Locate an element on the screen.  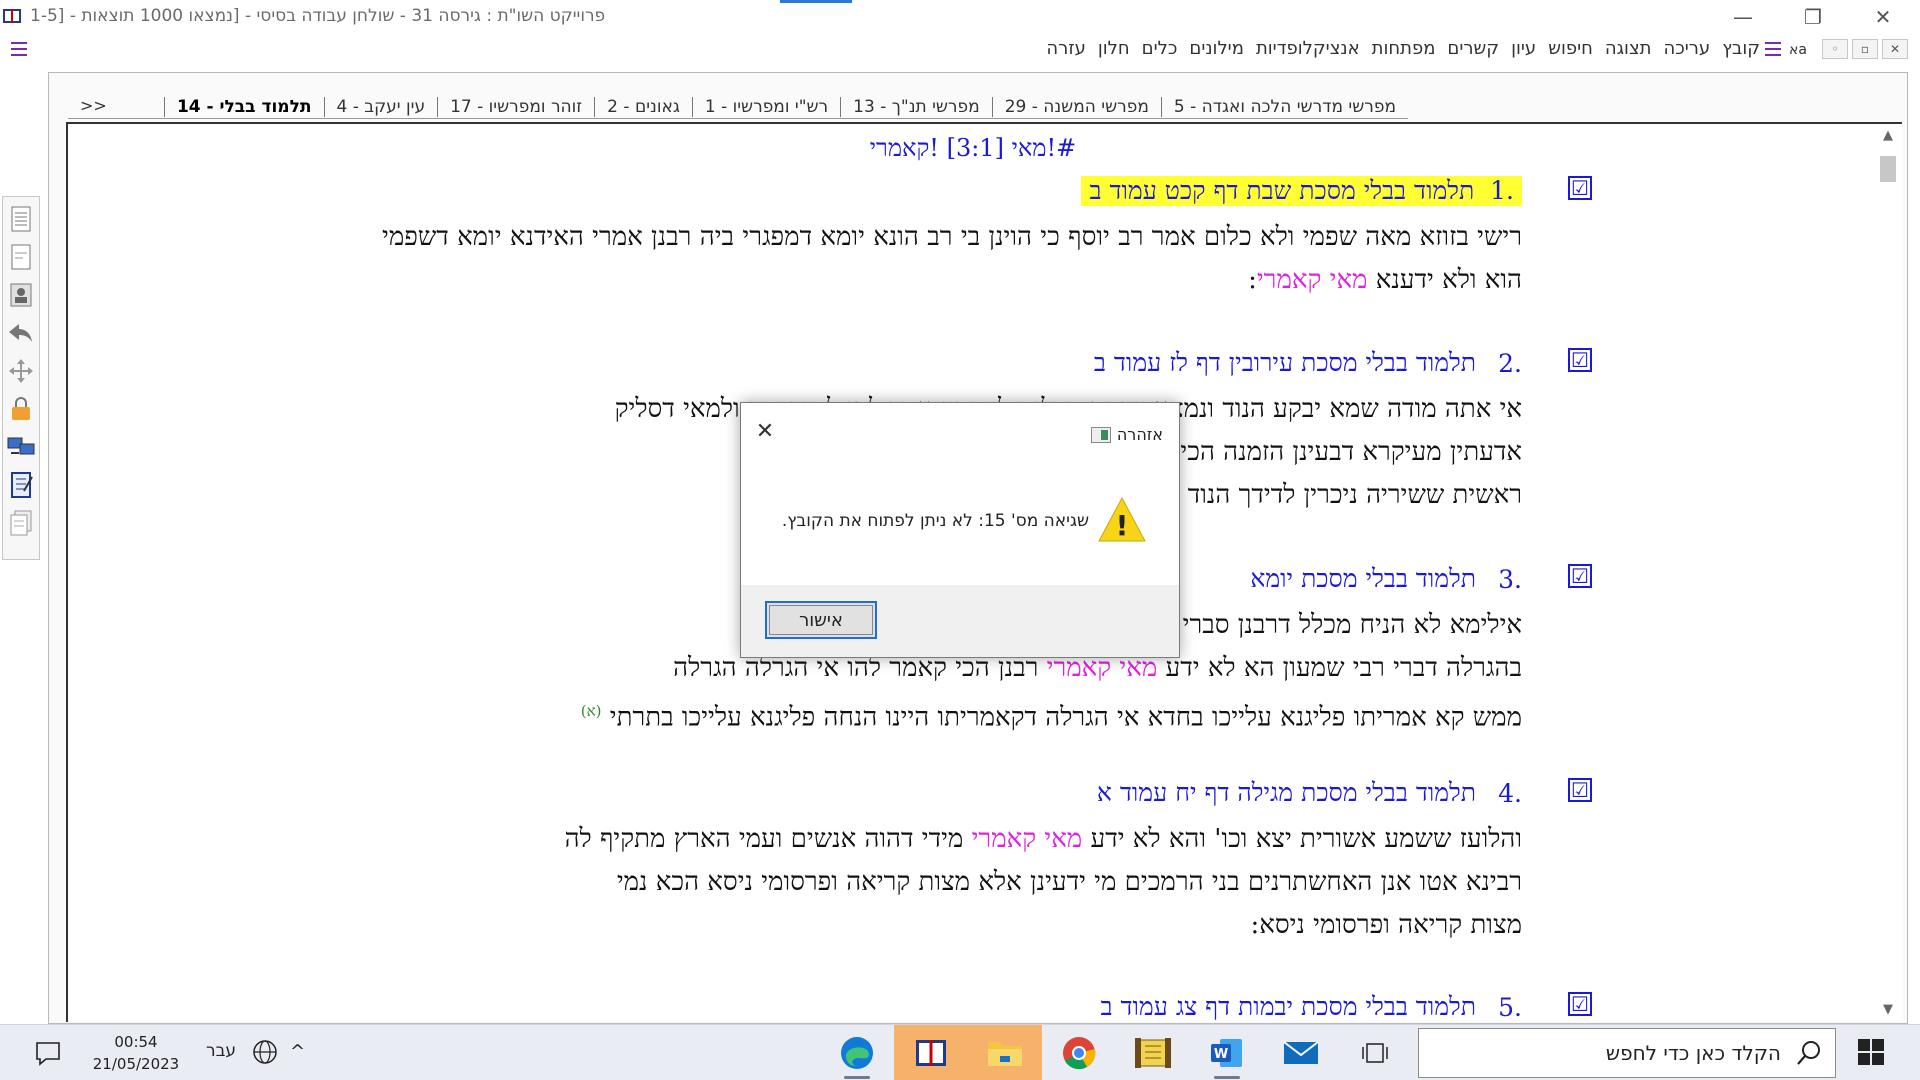
menu-help: עזרה is located at coordinates (1065, 48).